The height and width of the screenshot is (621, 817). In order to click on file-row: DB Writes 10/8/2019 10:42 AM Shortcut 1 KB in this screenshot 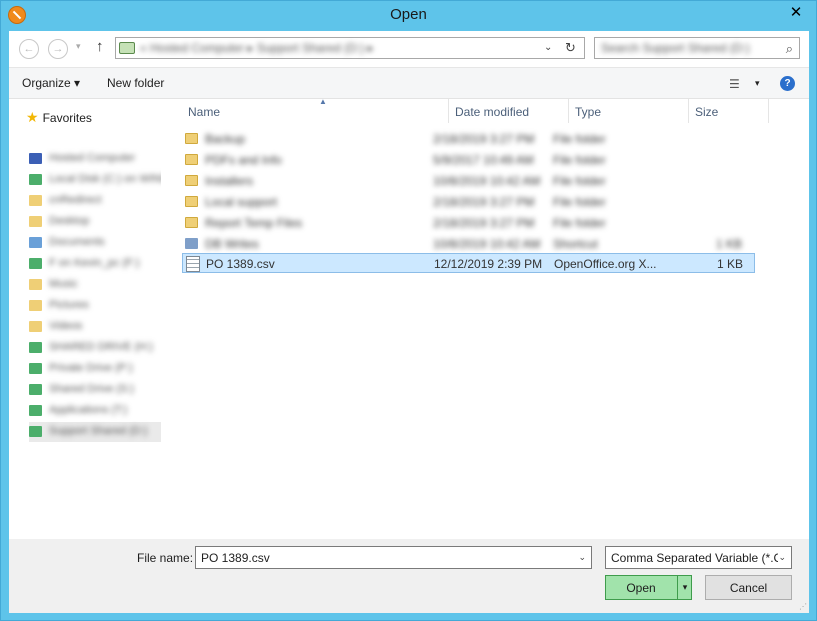, I will do `click(468, 244)`.